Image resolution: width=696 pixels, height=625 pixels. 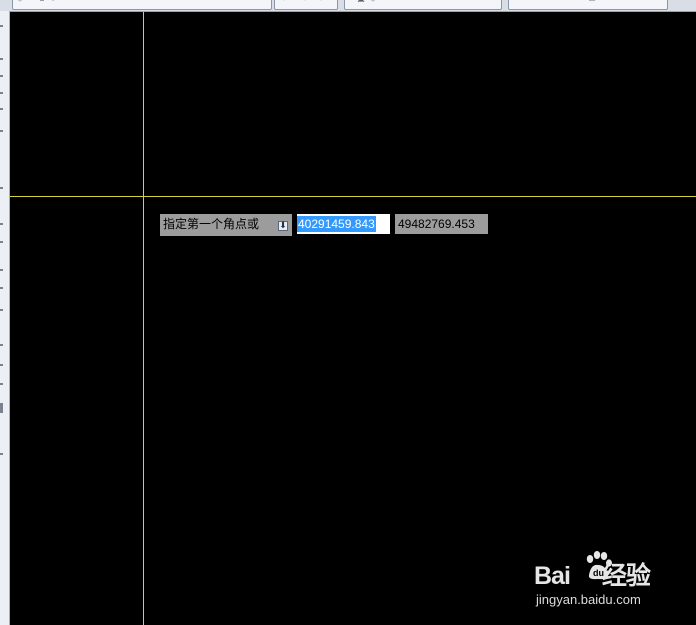 What do you see at coordinates (303, 1) in the screenshot?
I see `layer-previous-icon: ✎` at bounding box center [303, 1].